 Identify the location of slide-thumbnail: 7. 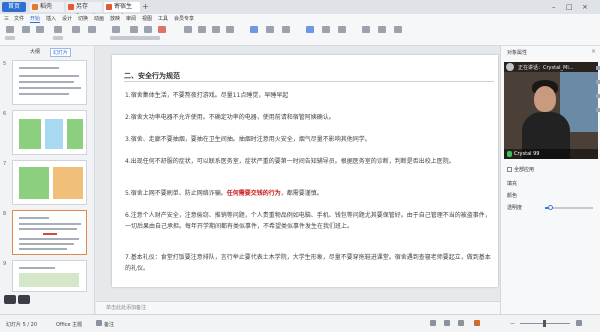
(45, 182).